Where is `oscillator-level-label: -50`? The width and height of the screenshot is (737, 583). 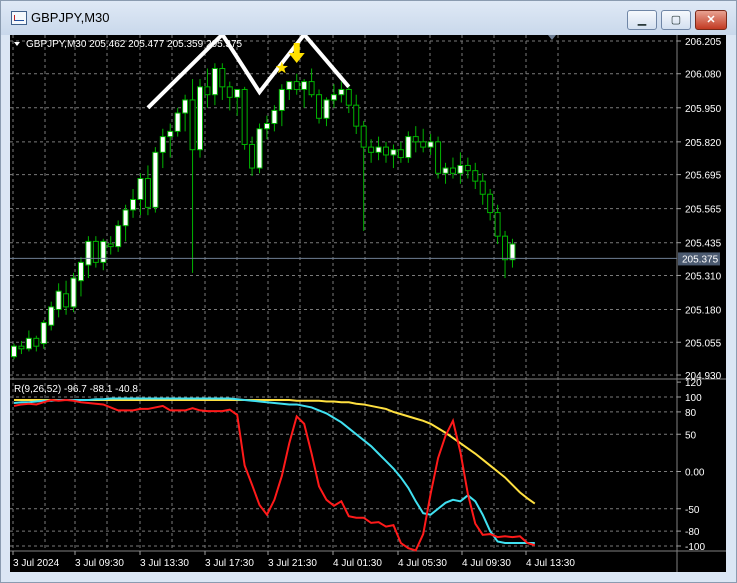
oscillator-level-label: -50 is located at coordinates (692, 510).